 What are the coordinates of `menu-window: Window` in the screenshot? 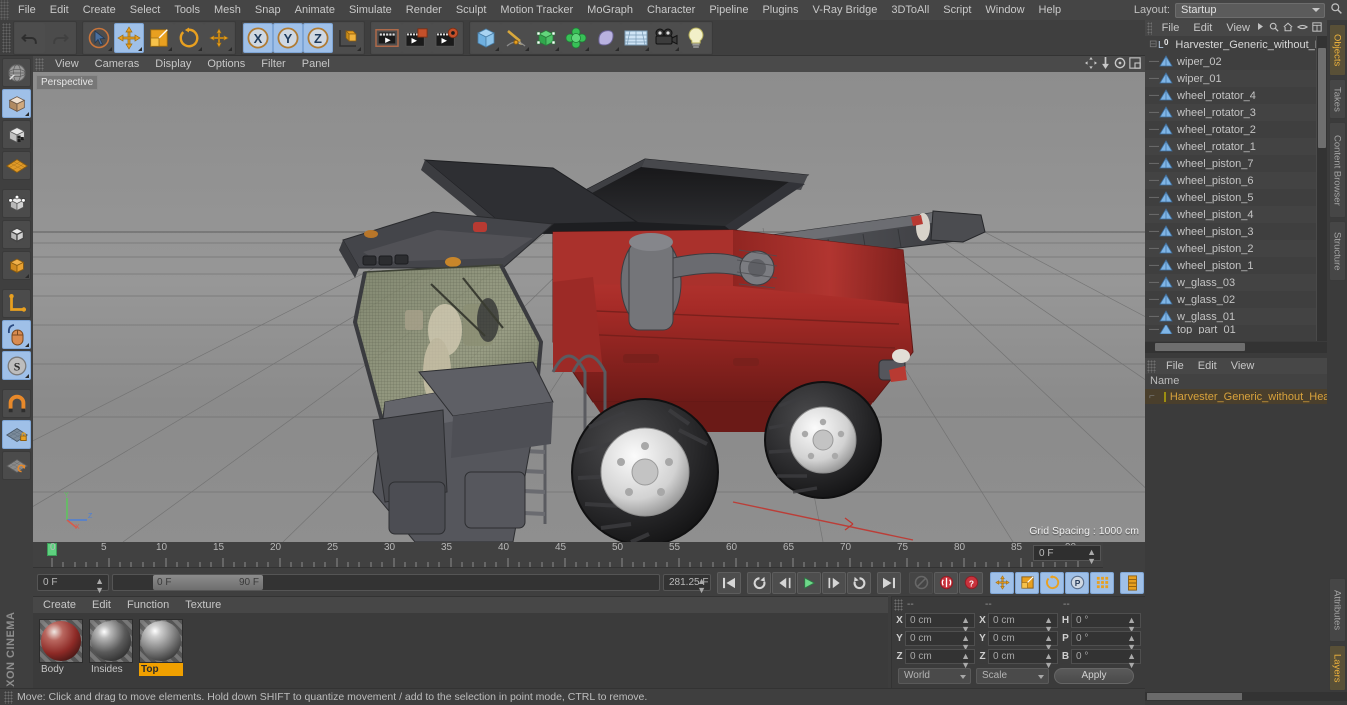 It's located at (1004, 10).